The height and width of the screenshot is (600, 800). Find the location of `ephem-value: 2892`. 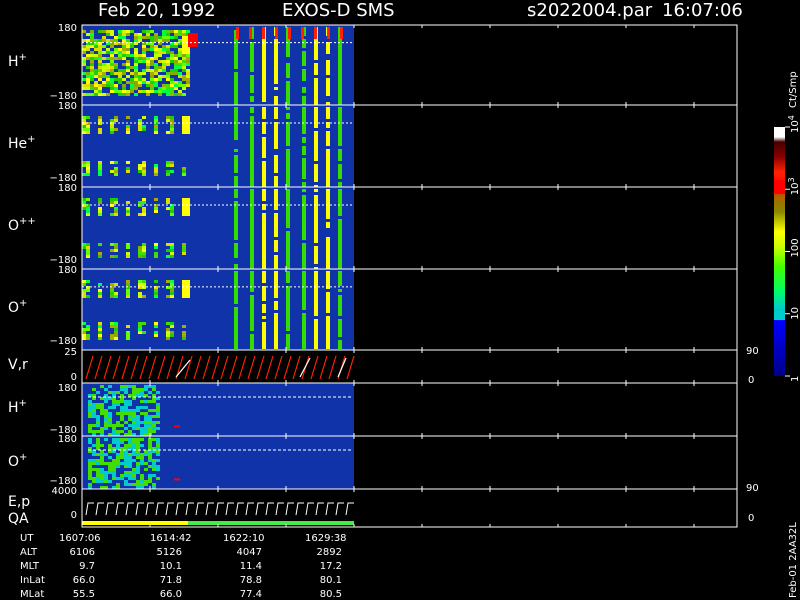

ephem-value: 2892 is located at coordinates (329, 552).